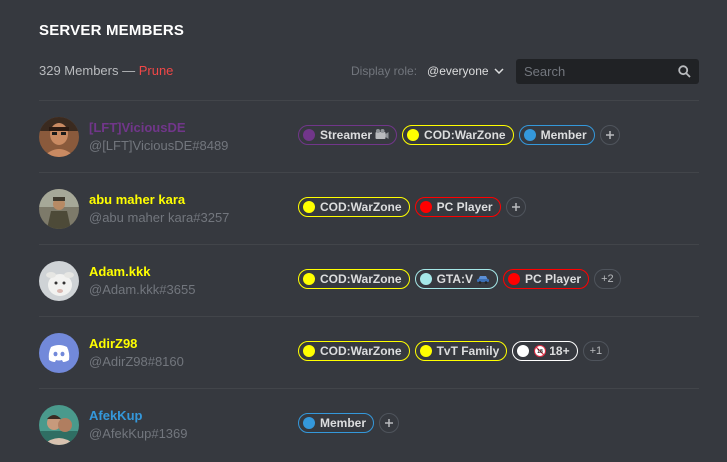 The image size is (727, 462). I want to click on role-pill: TvT Family, so click(461, 351).